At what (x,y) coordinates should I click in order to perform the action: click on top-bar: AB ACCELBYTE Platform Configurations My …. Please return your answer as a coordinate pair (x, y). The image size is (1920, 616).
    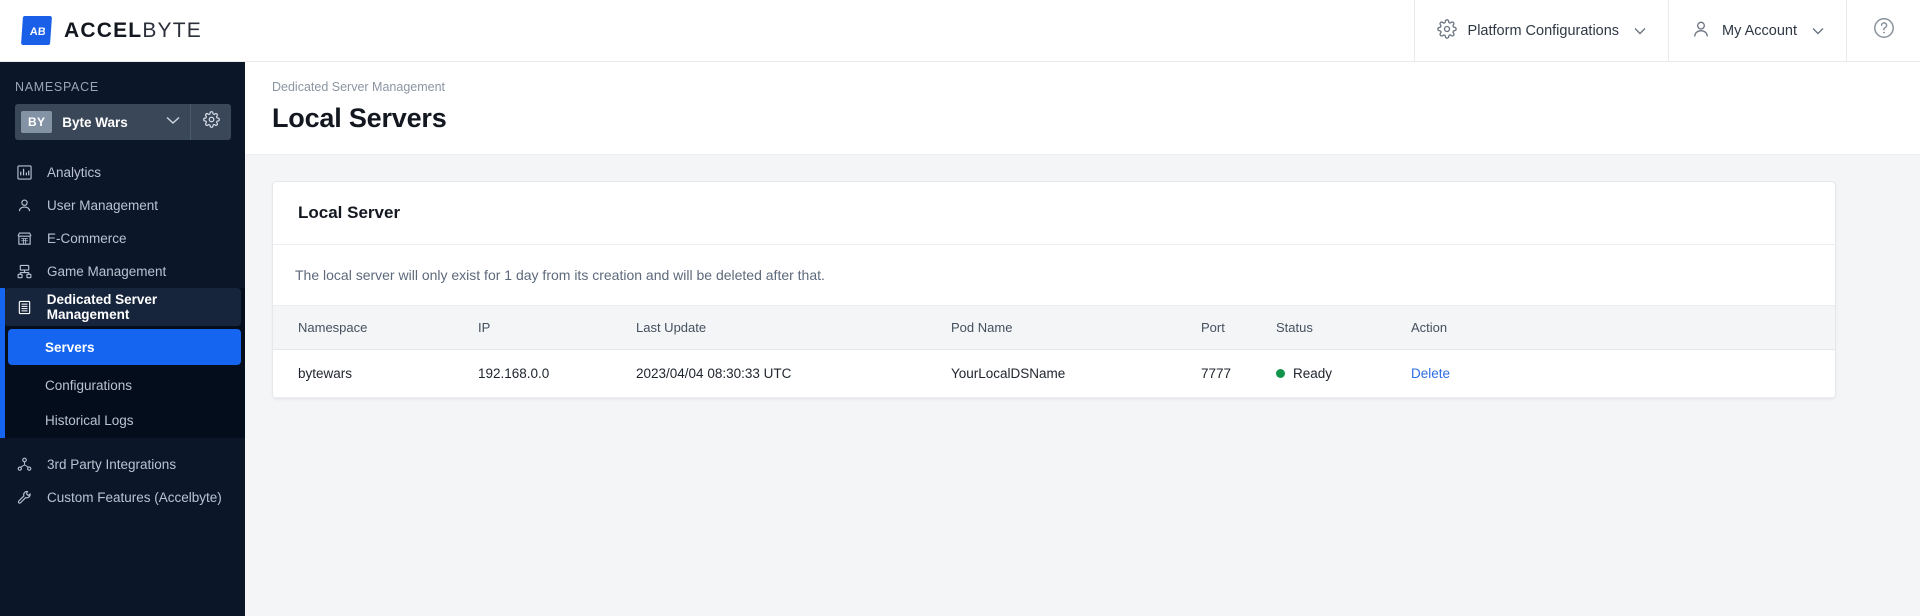
    Looking at the image, I should click on (960, 31).